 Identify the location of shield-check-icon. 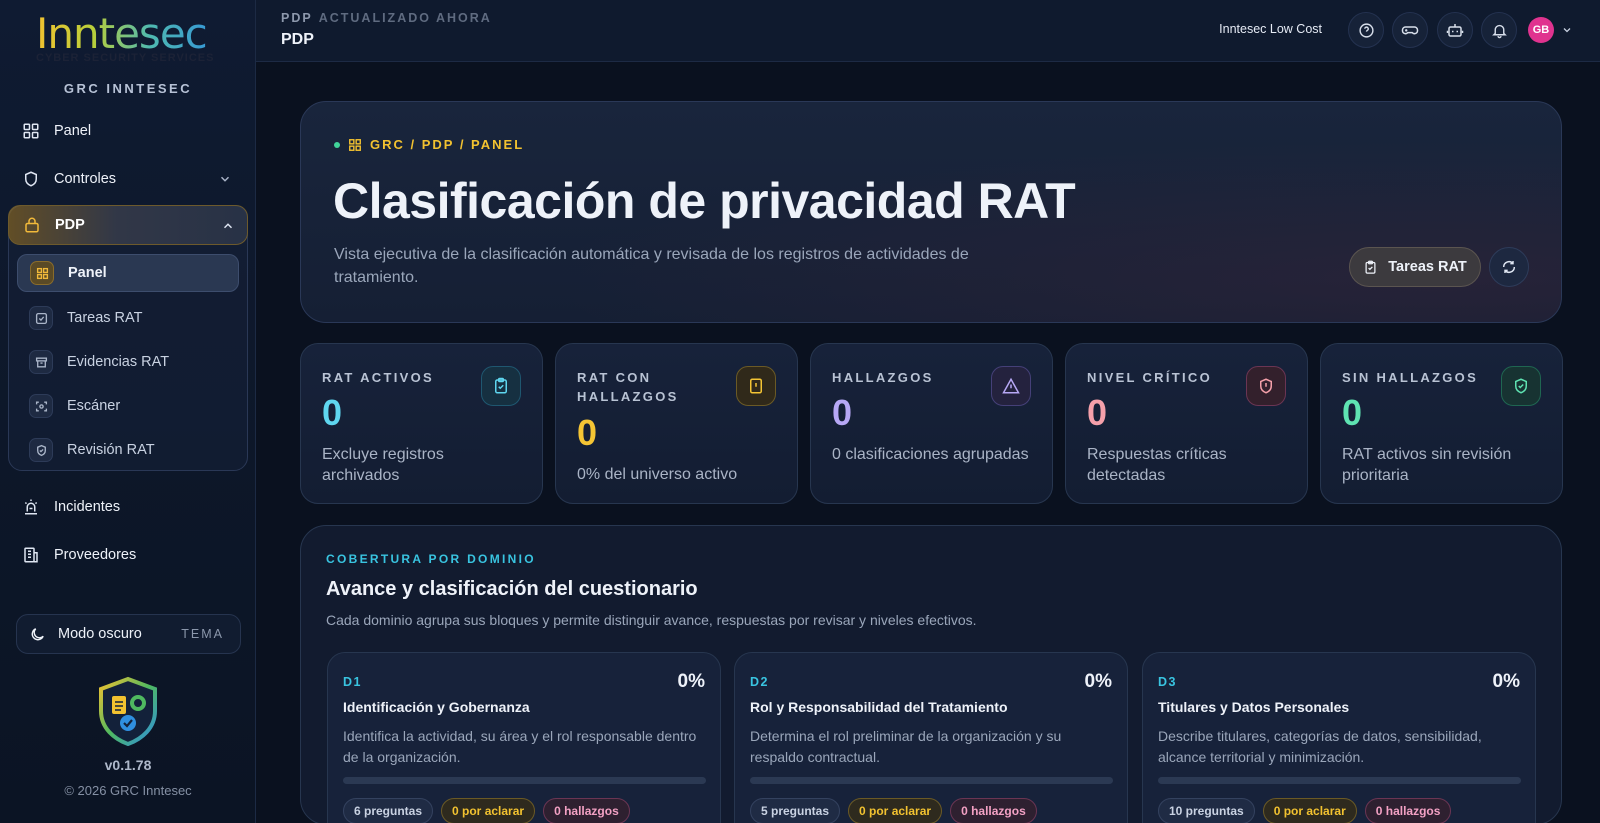
(1521, 386).